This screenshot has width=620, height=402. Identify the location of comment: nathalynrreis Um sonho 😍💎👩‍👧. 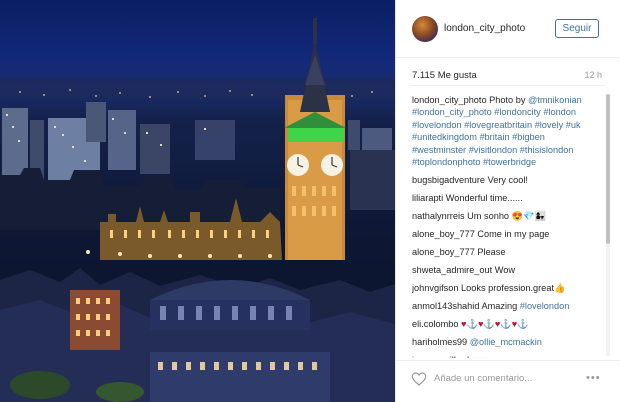
(506, 216).